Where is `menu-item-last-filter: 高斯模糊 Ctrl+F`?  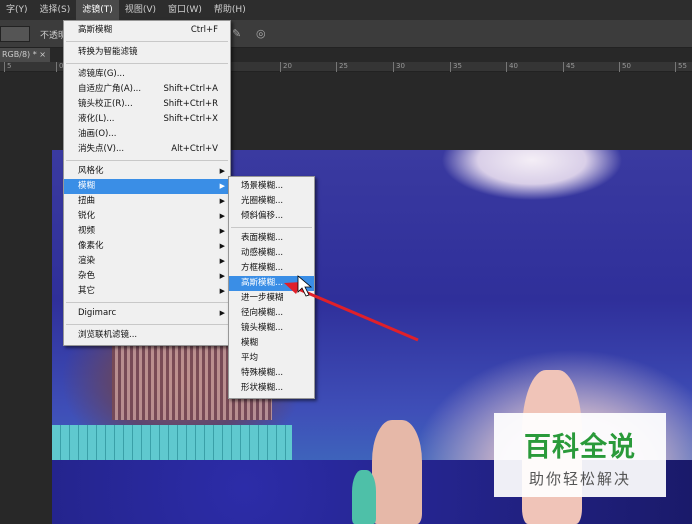 menu-item-last-filter: 高斯模糊 Ctrl+F is located at coordinates (147, 30).